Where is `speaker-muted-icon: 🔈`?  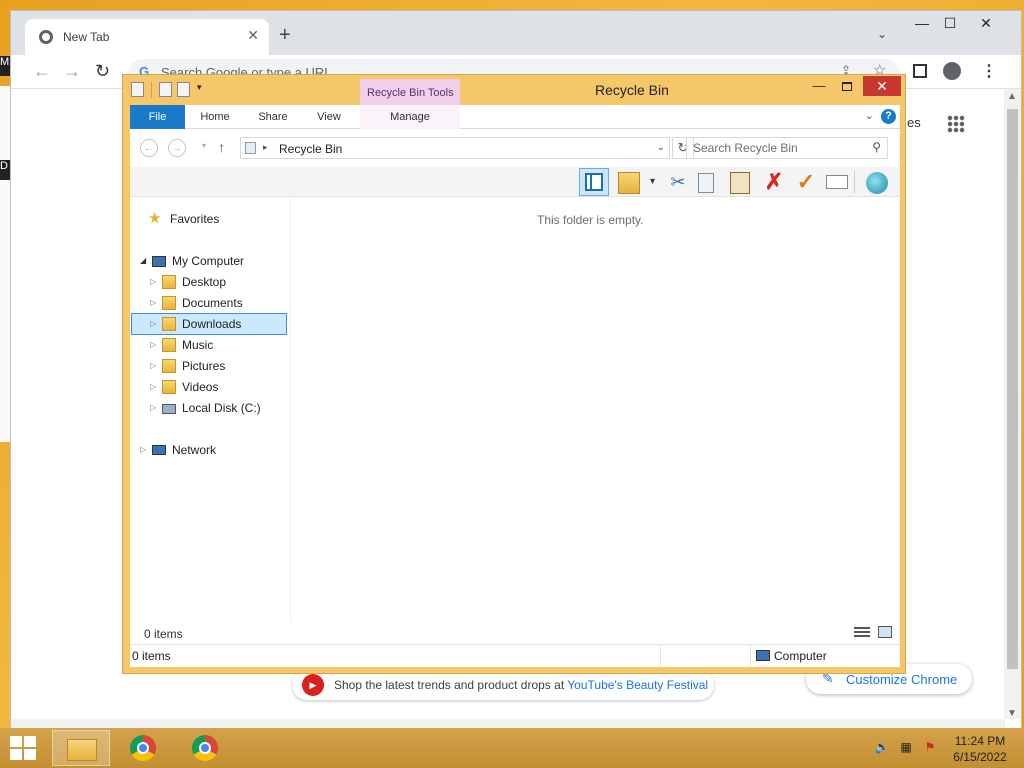 speaker-muted-icon: 🔈 is located at coordinates (882, 747).